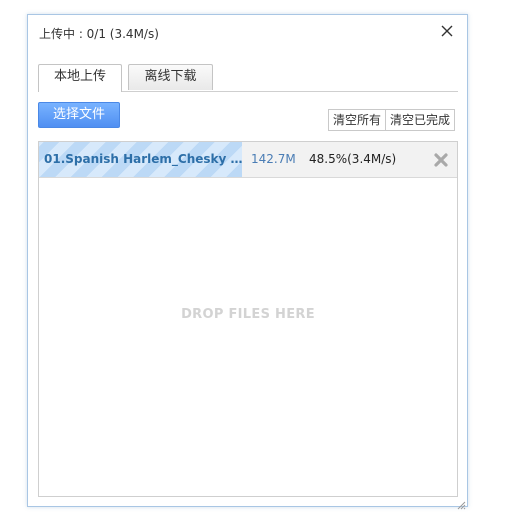 The width and height of the screenshot is (519, 520). What do you see at coordinates (357, 120) in the screenshot?
I see `clear-all-button: 清空所有` at bounding box center [357, 120].